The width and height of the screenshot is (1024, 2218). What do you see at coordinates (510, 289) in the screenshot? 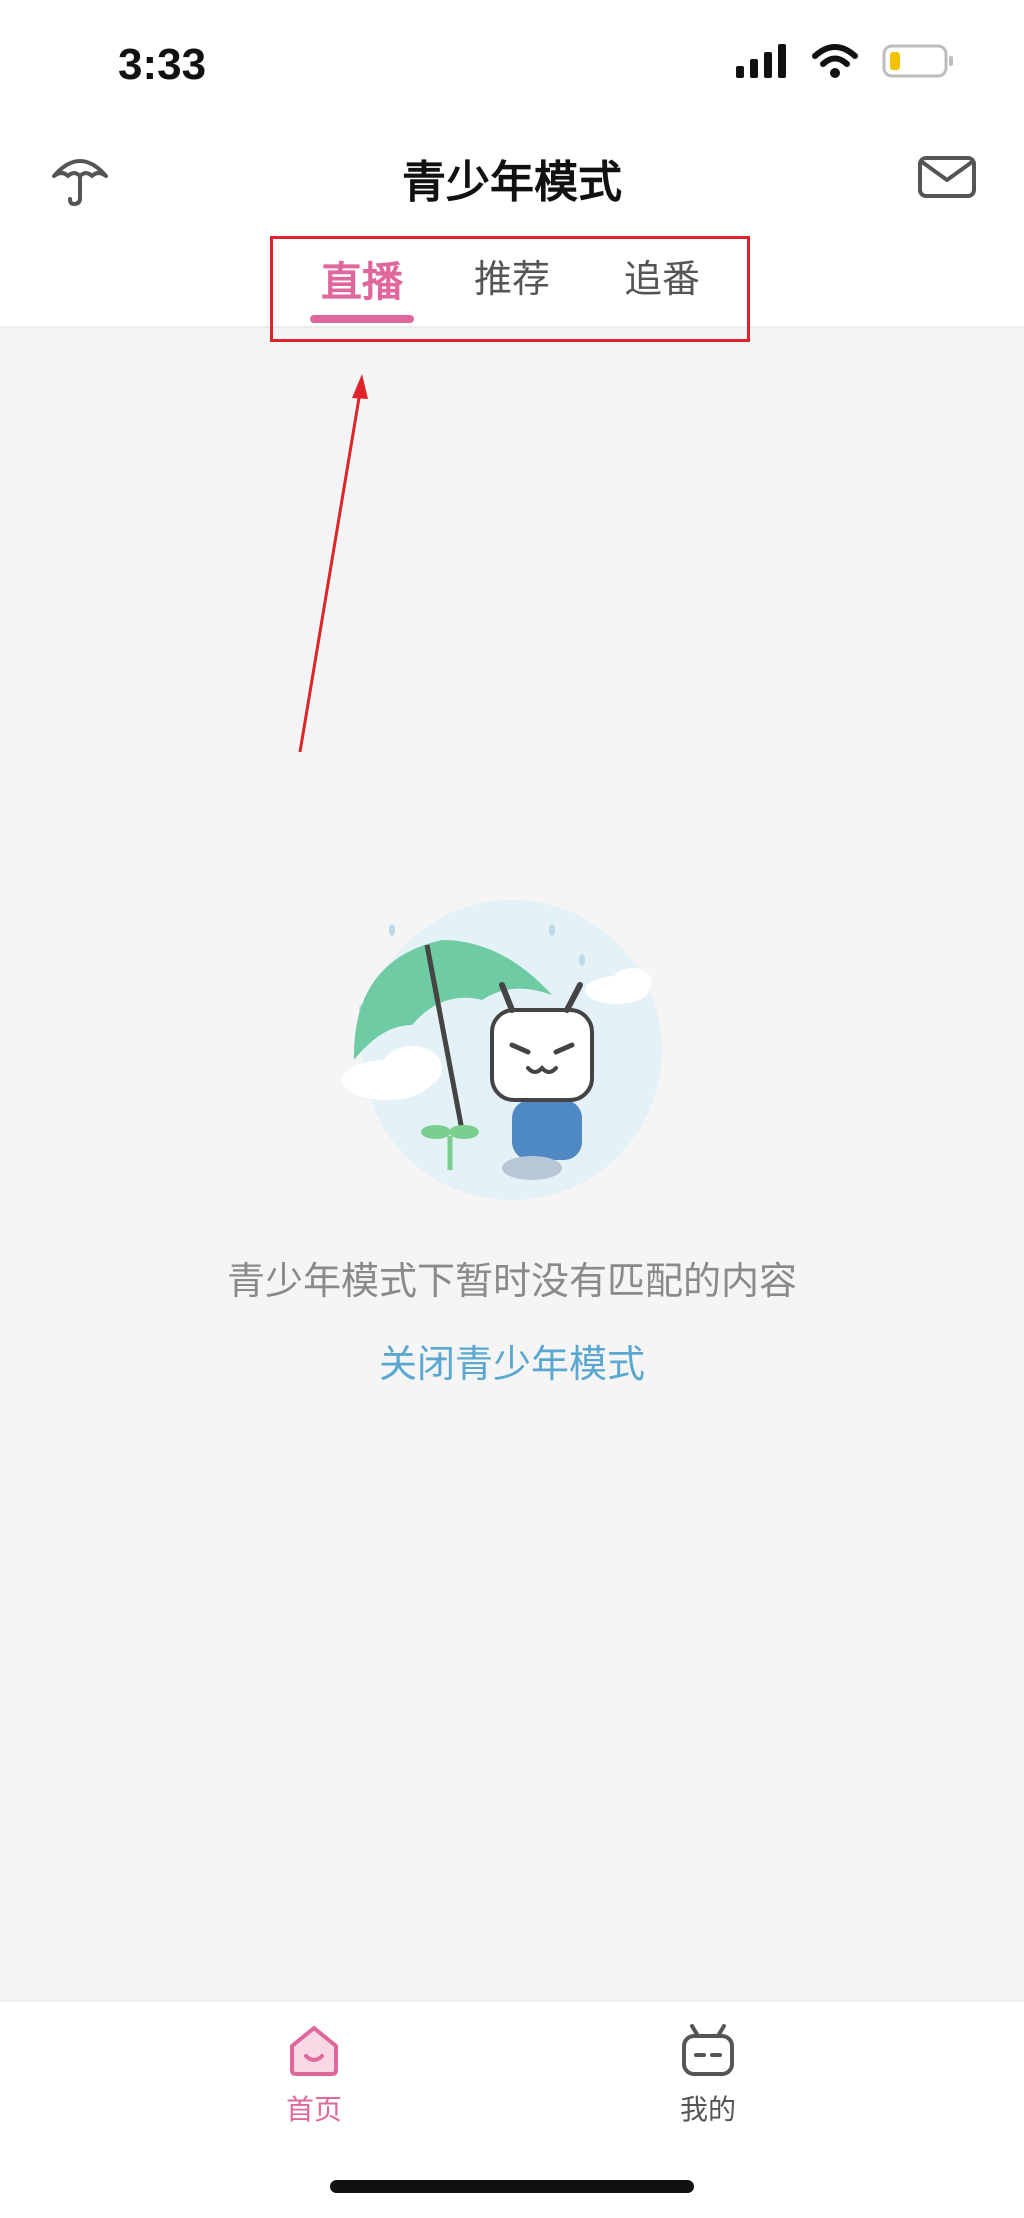
I see `annotation-highlight-box` at bounding box center [510, 289].